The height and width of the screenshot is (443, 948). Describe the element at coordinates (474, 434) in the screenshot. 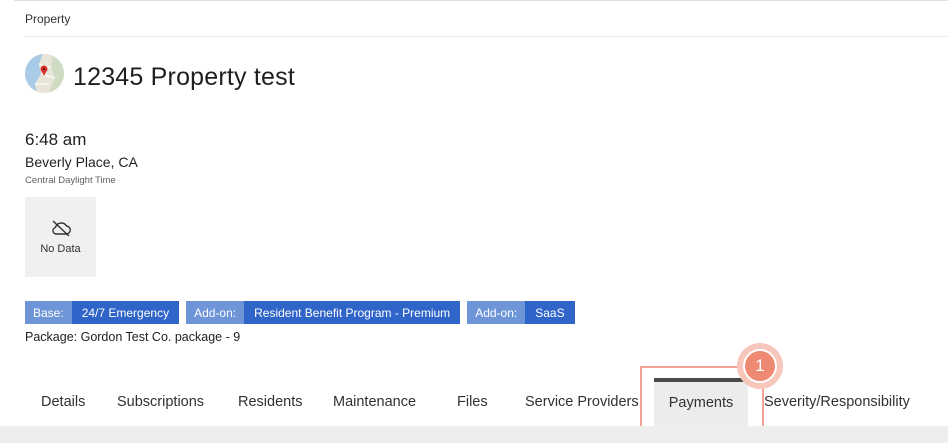

I see `content-area-background` at that location.